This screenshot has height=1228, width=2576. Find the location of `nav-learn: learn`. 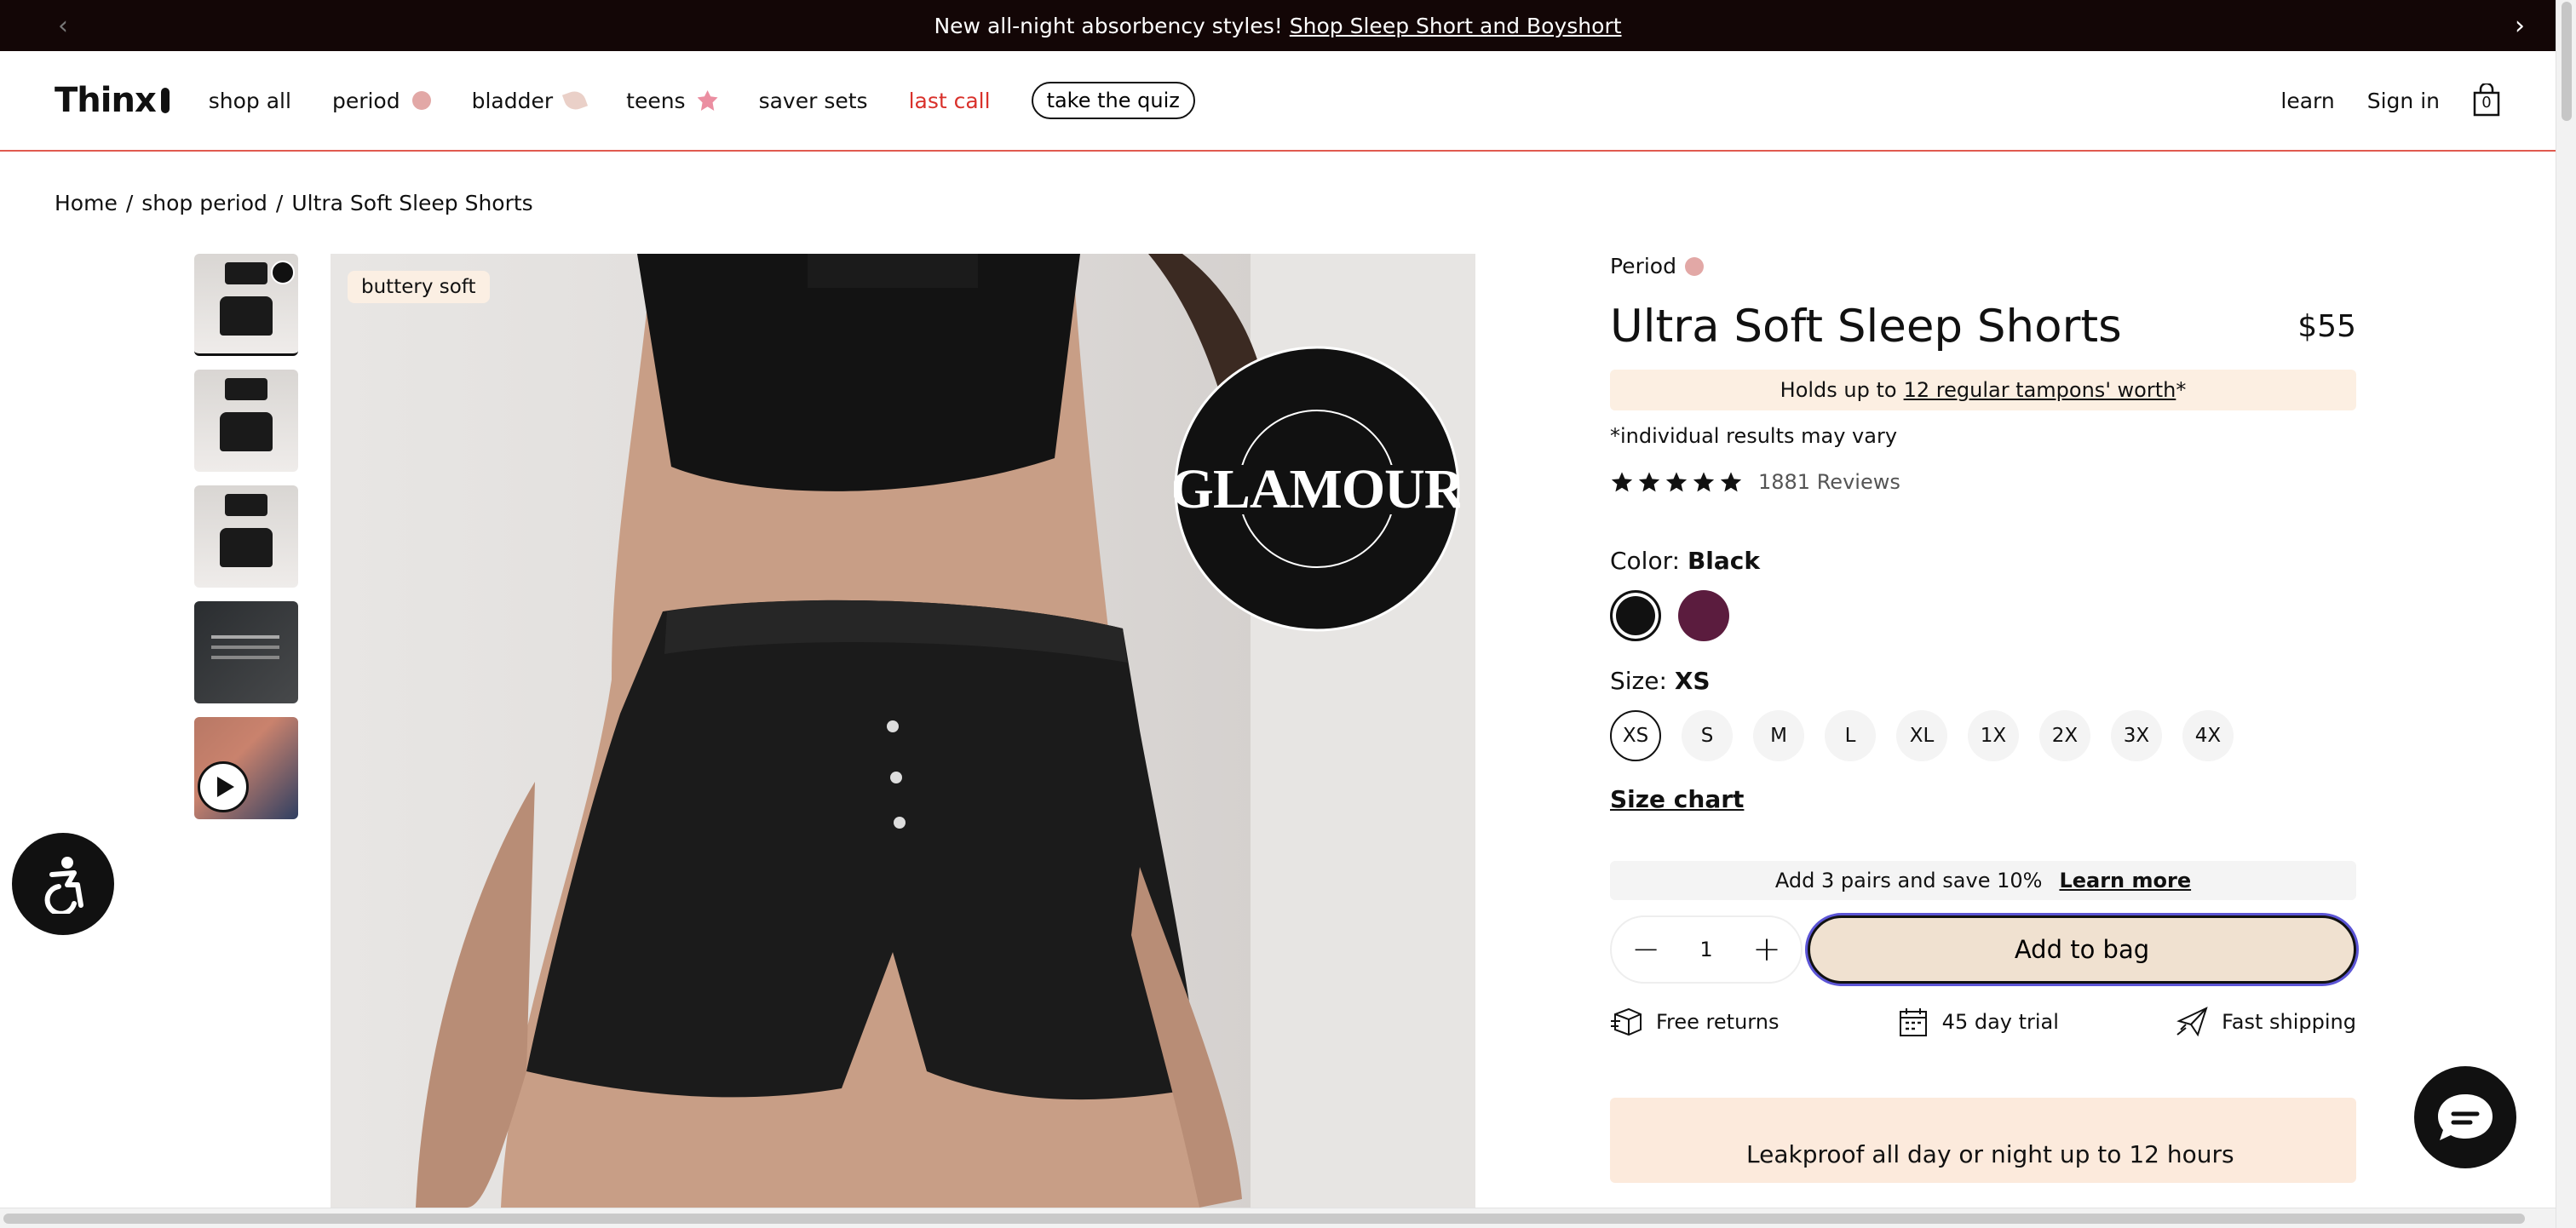

nav-learn: learn is located at coordinates (2307, 101).